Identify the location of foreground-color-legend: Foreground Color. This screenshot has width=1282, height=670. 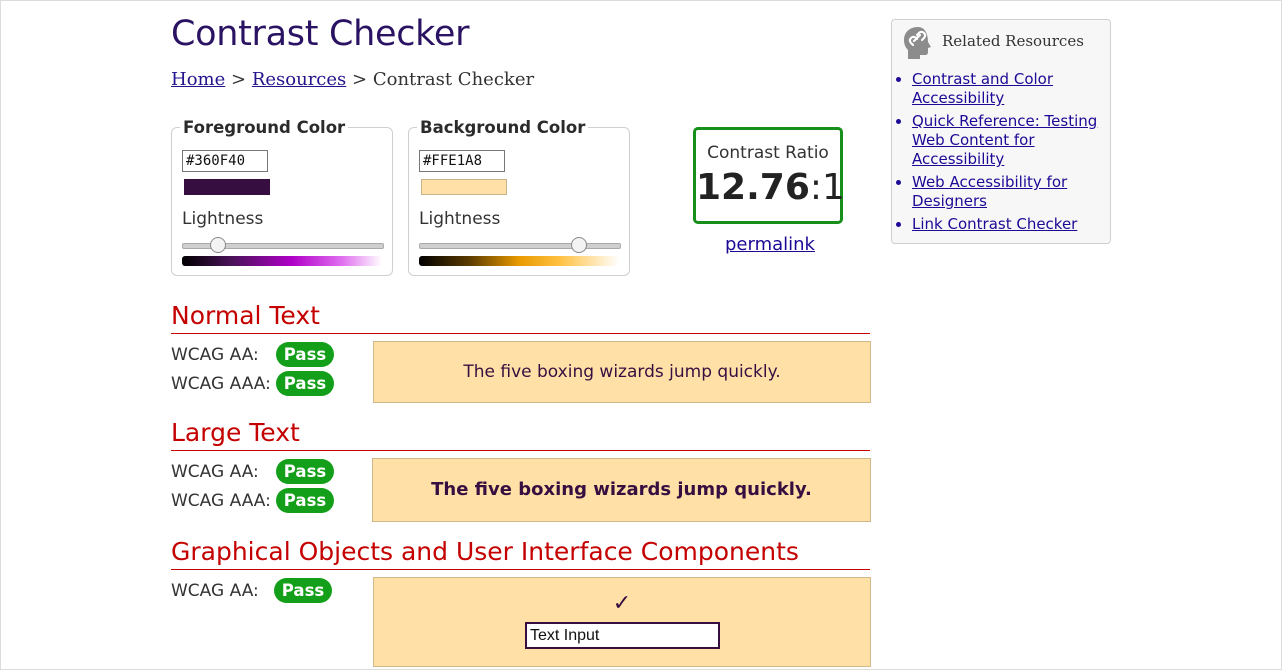
(264, 127).